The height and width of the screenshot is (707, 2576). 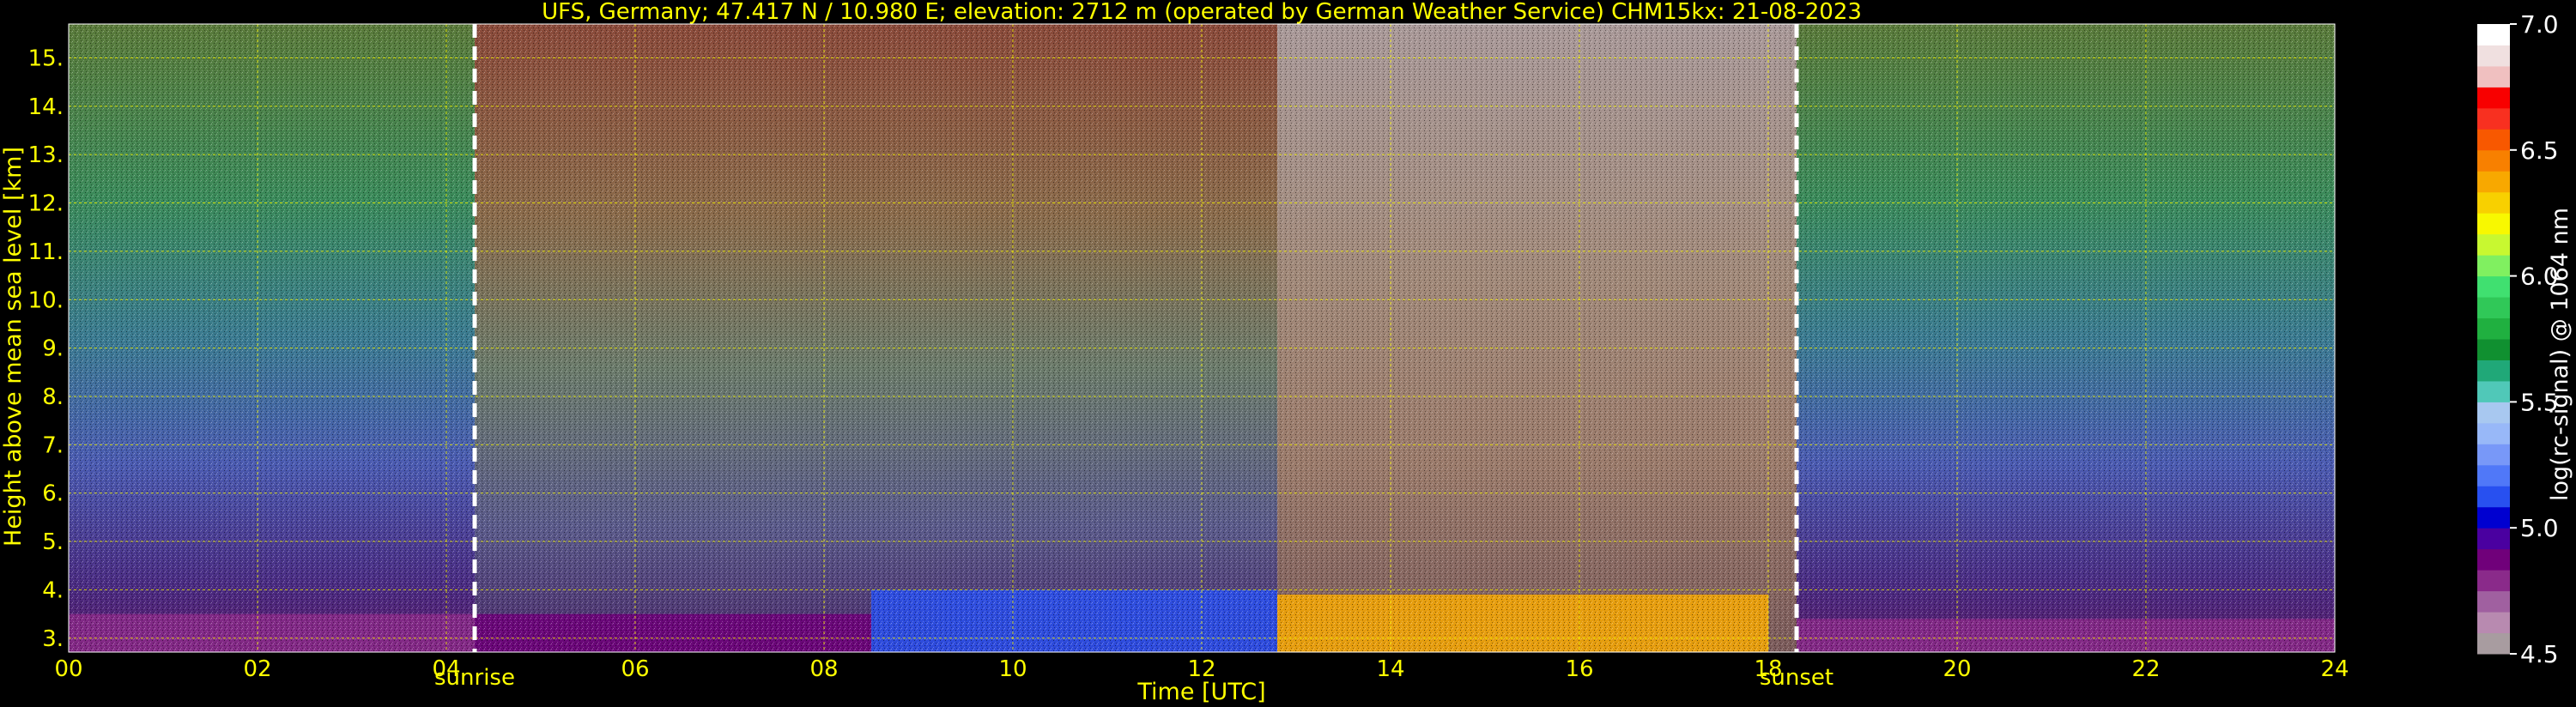 What do you see at coordinates (2145, 669) in the screenshot?
I see `x-tick-label: 22` at bounding box center [2145, 669].